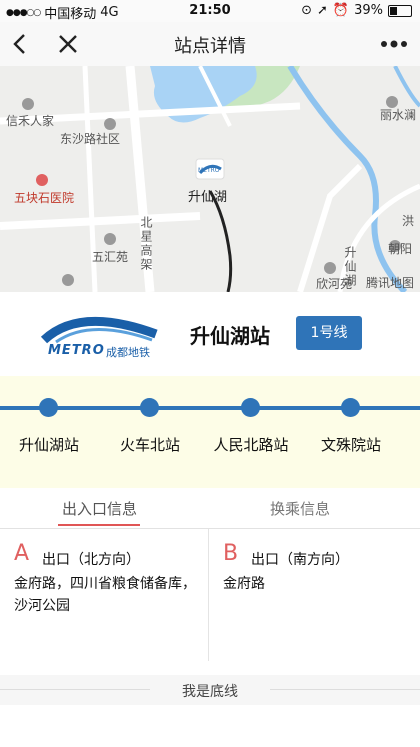 The image size is (420, 747). I want to click on exit-card-a: A 出口（北方向） 金府路，四川省粮食储备库，沙河公园, so click(104, 595).